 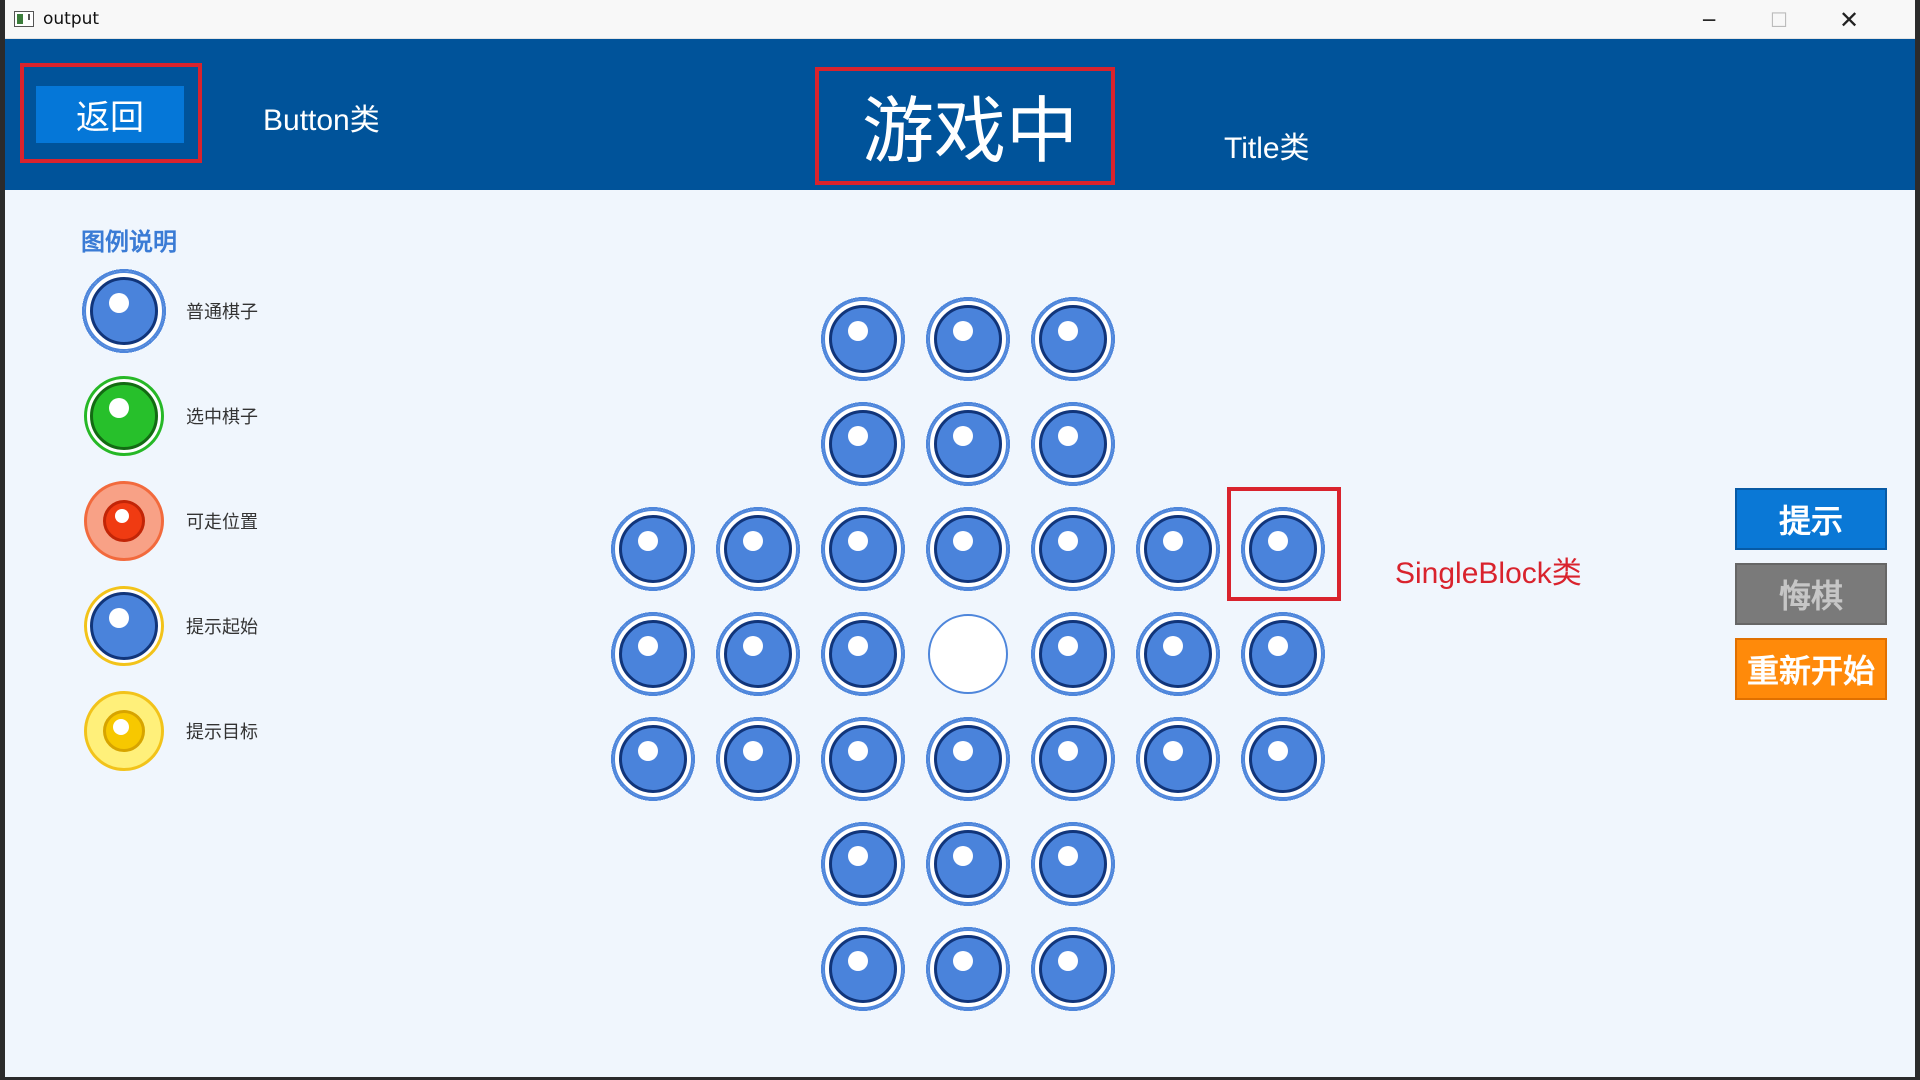 What do you see at coordinates (1709, 19) in the screenshot?
I see `minimize-button: ─` at bounding box center [1709, 19].